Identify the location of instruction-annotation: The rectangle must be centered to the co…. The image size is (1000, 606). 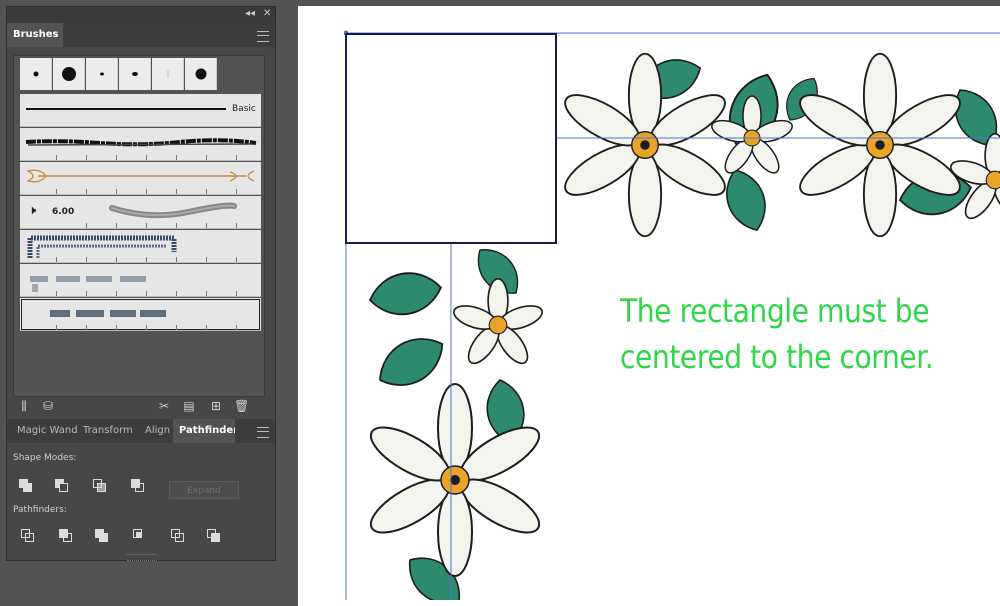
(777, 334).